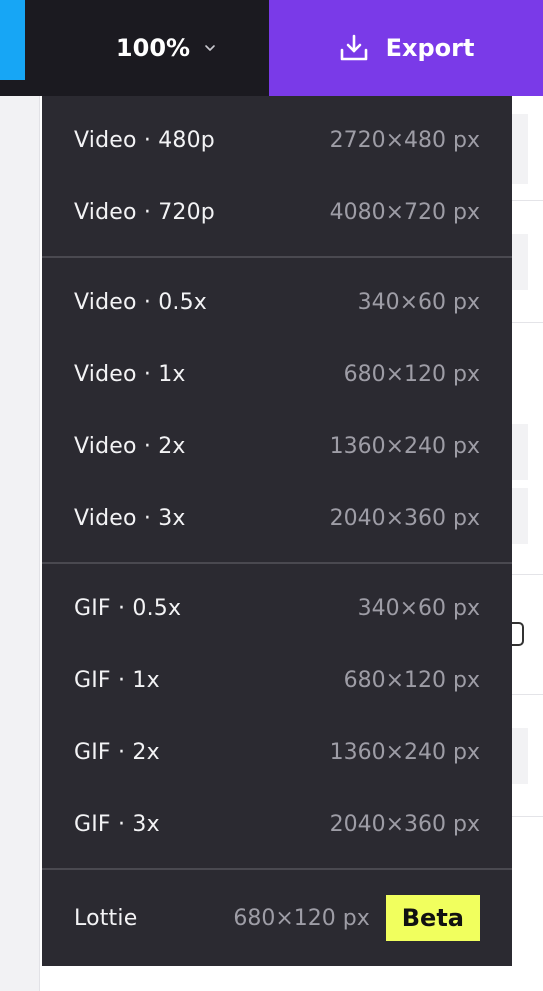  Describe the element at coordinates (141, 302) in the screenshot. I see `menu-item-label: Video · 0.5x` at that location.